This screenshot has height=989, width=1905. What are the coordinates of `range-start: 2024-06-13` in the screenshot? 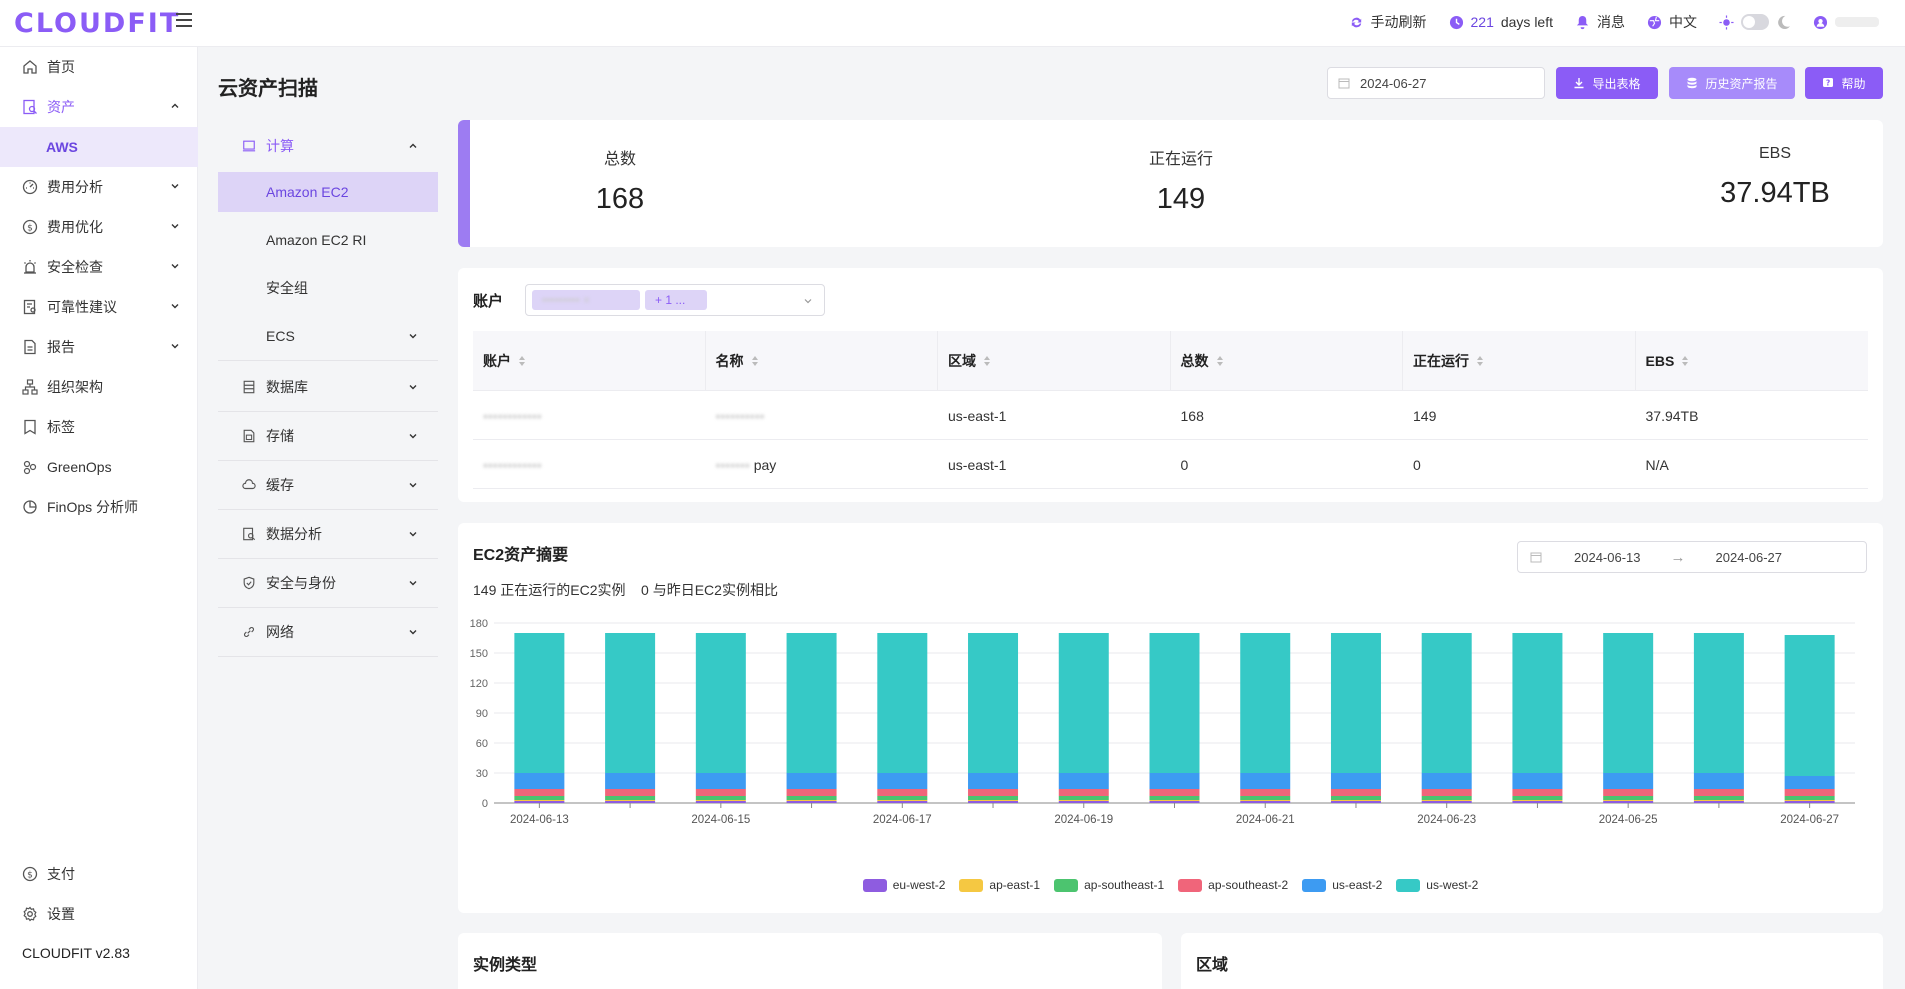 It's located at (1607, 557).